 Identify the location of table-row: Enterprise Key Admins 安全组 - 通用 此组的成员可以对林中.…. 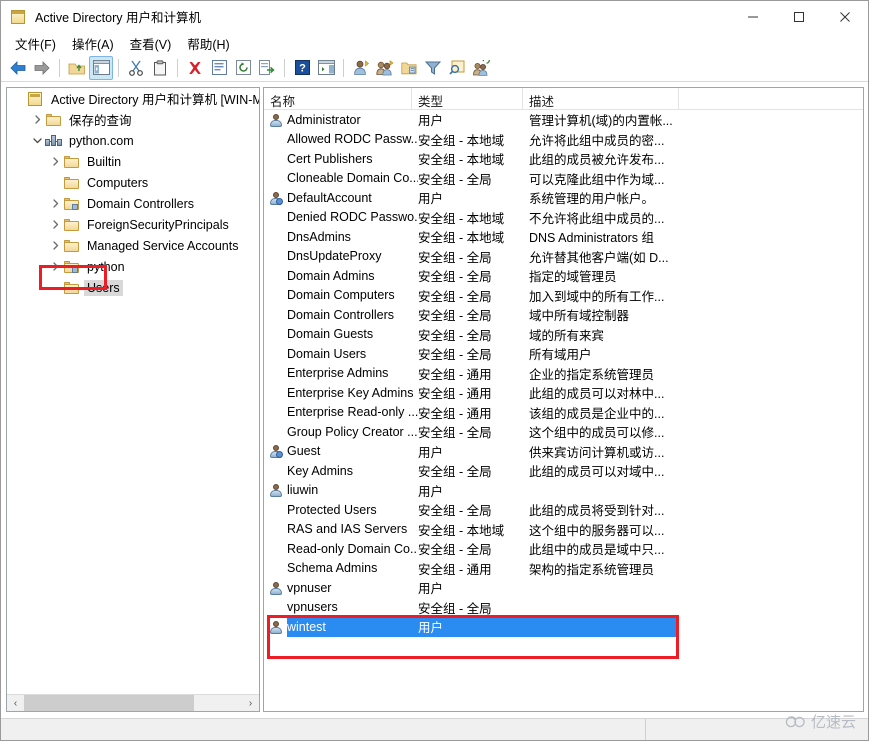
(563, 393).